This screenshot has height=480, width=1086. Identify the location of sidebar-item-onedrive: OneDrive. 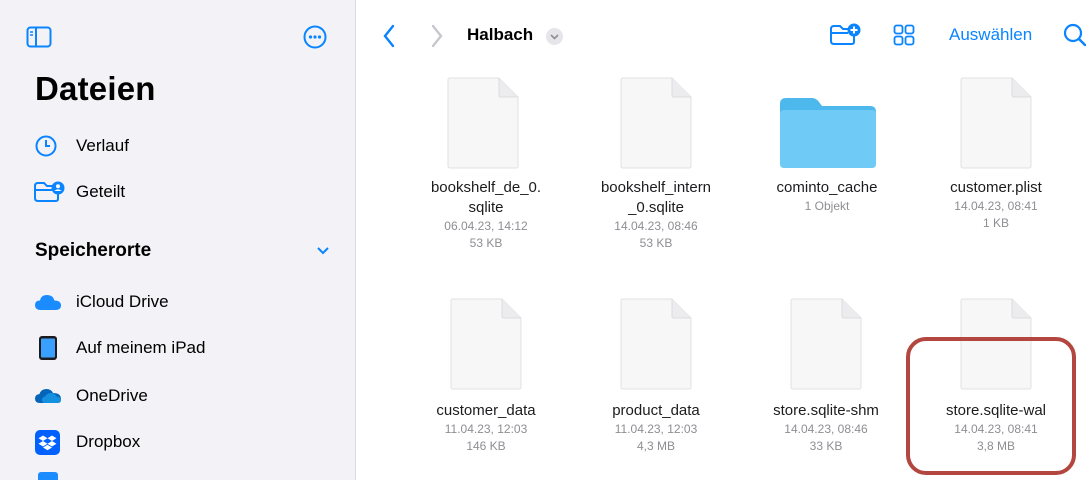
(178, 396).